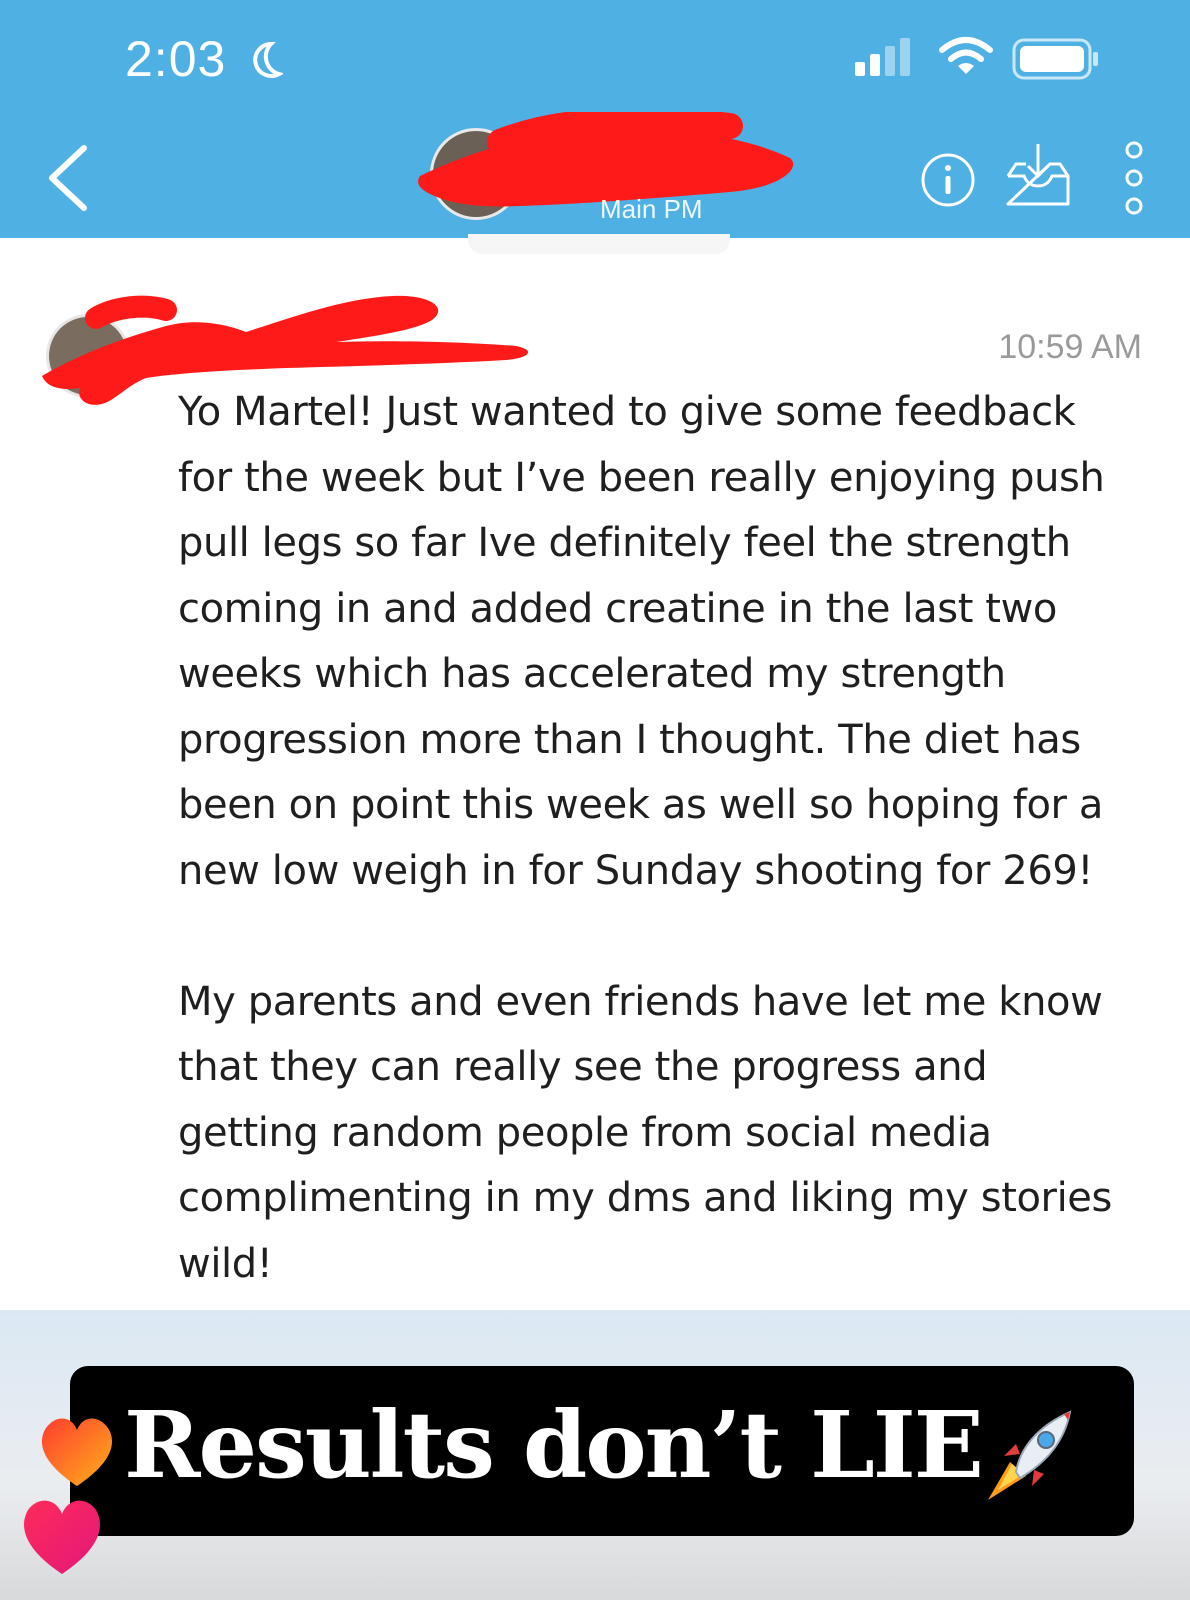 This screenshot has width=1190, height=1600. What do you see at coordinates (70, 178) in the screenshot?
I see `back-icon` at bounding box center [70, 178].